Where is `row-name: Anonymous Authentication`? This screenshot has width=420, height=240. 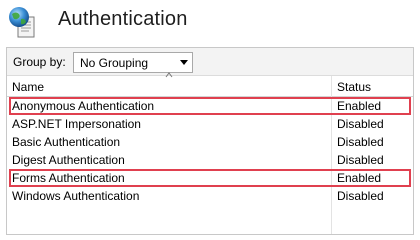
row-name: Anonymous Authentication is located at coordinates (83, 106).